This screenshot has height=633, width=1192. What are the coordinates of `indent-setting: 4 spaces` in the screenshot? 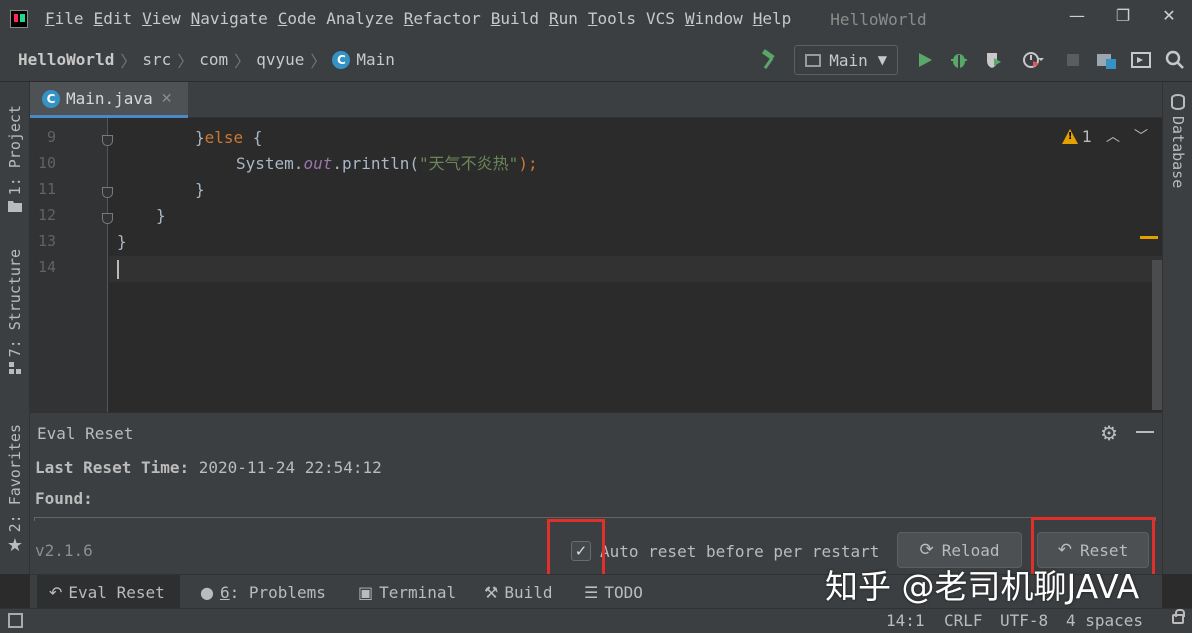 It's located at (1104, 620).